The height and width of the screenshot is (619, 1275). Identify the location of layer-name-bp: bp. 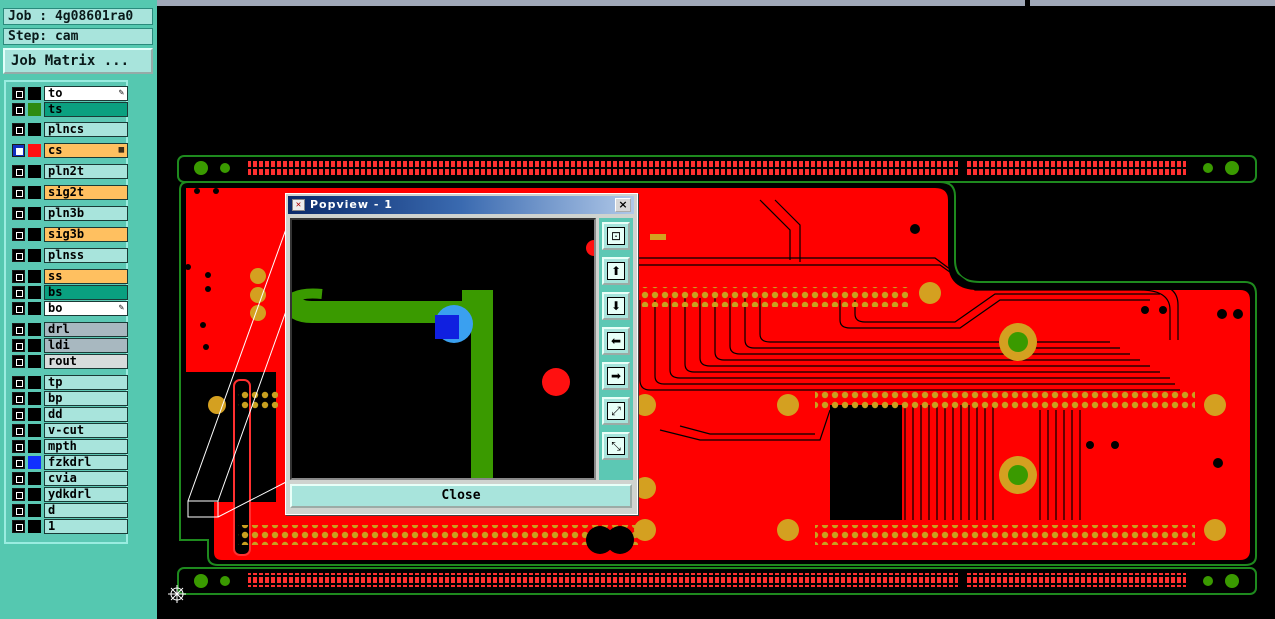
(86, 398).